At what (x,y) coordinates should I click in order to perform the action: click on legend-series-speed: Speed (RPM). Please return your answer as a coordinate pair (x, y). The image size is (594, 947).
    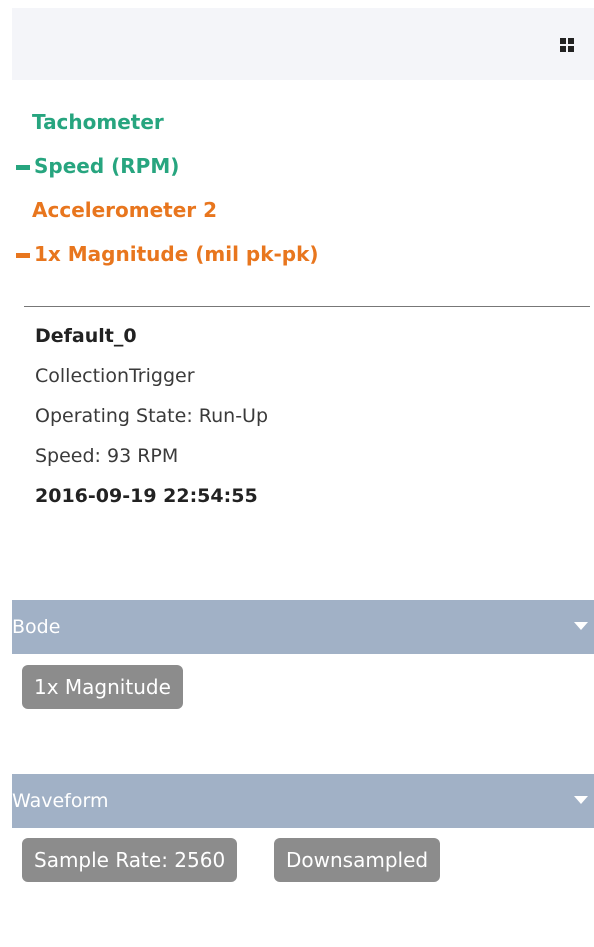
    Looking at the image, I should click on (303, 176).